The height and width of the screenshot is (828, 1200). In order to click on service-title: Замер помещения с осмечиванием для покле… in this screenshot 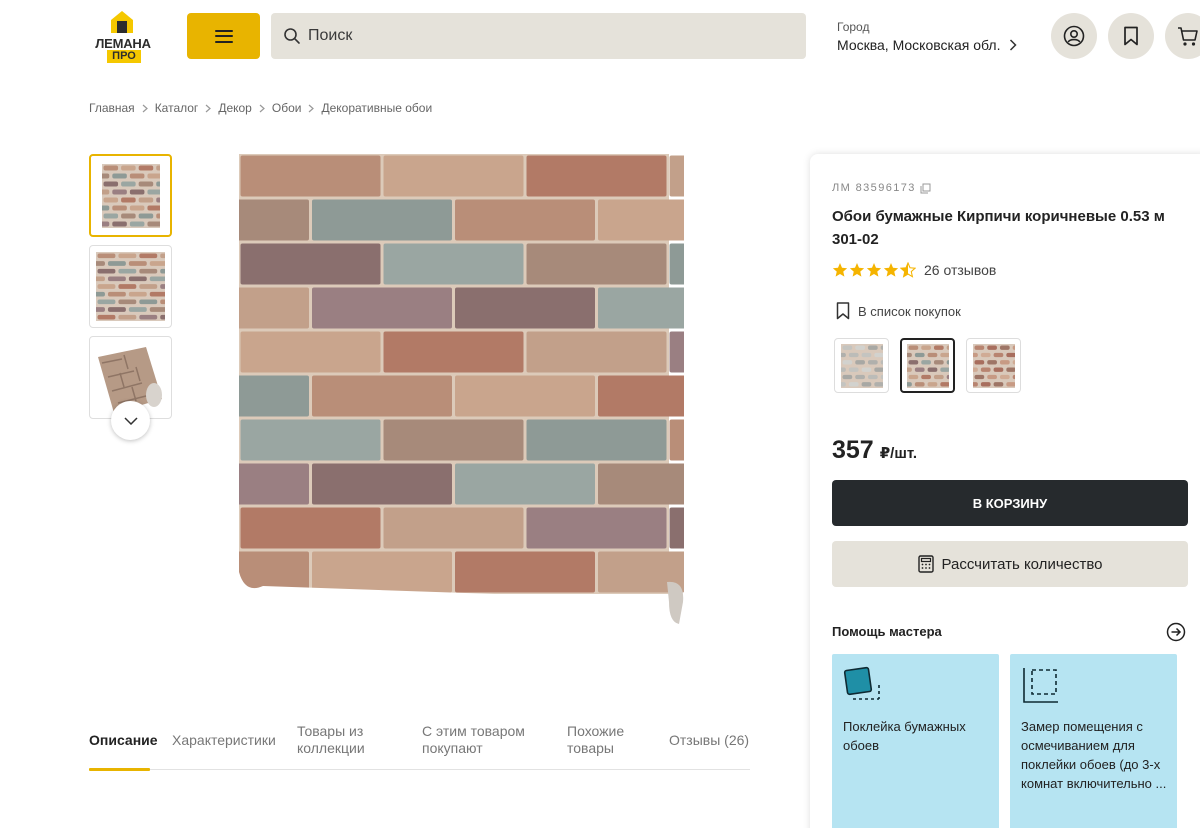, I will do `click(1094, 755)`.